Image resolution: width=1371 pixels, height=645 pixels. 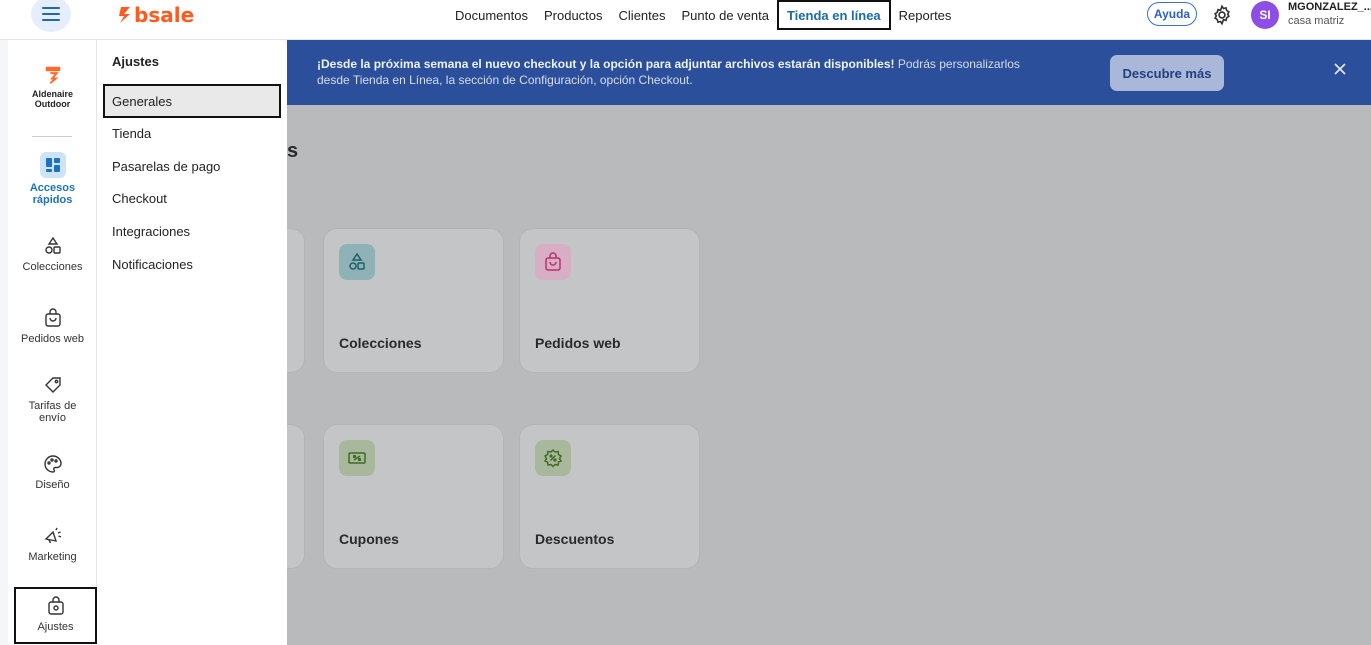 I want to click on shortcut-card-cupones: Cupones, so click(x=413, y=496).